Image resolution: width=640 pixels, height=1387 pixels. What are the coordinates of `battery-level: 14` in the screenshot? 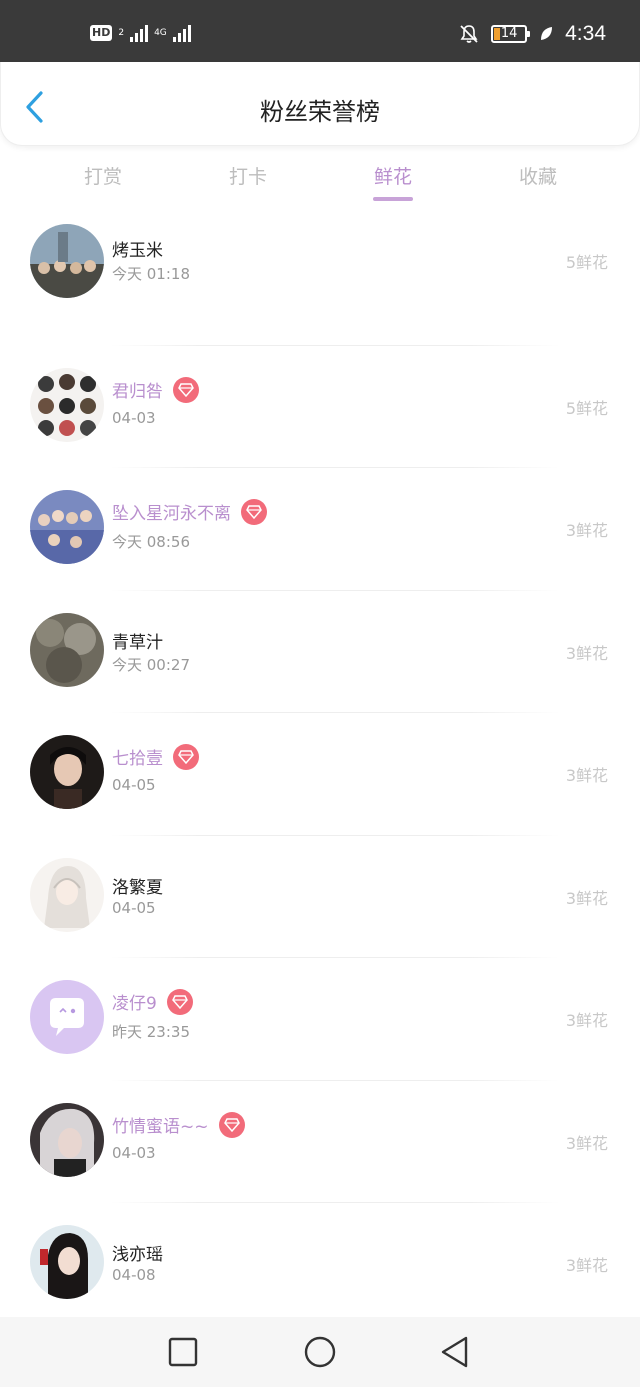 It's located at (509, 33).